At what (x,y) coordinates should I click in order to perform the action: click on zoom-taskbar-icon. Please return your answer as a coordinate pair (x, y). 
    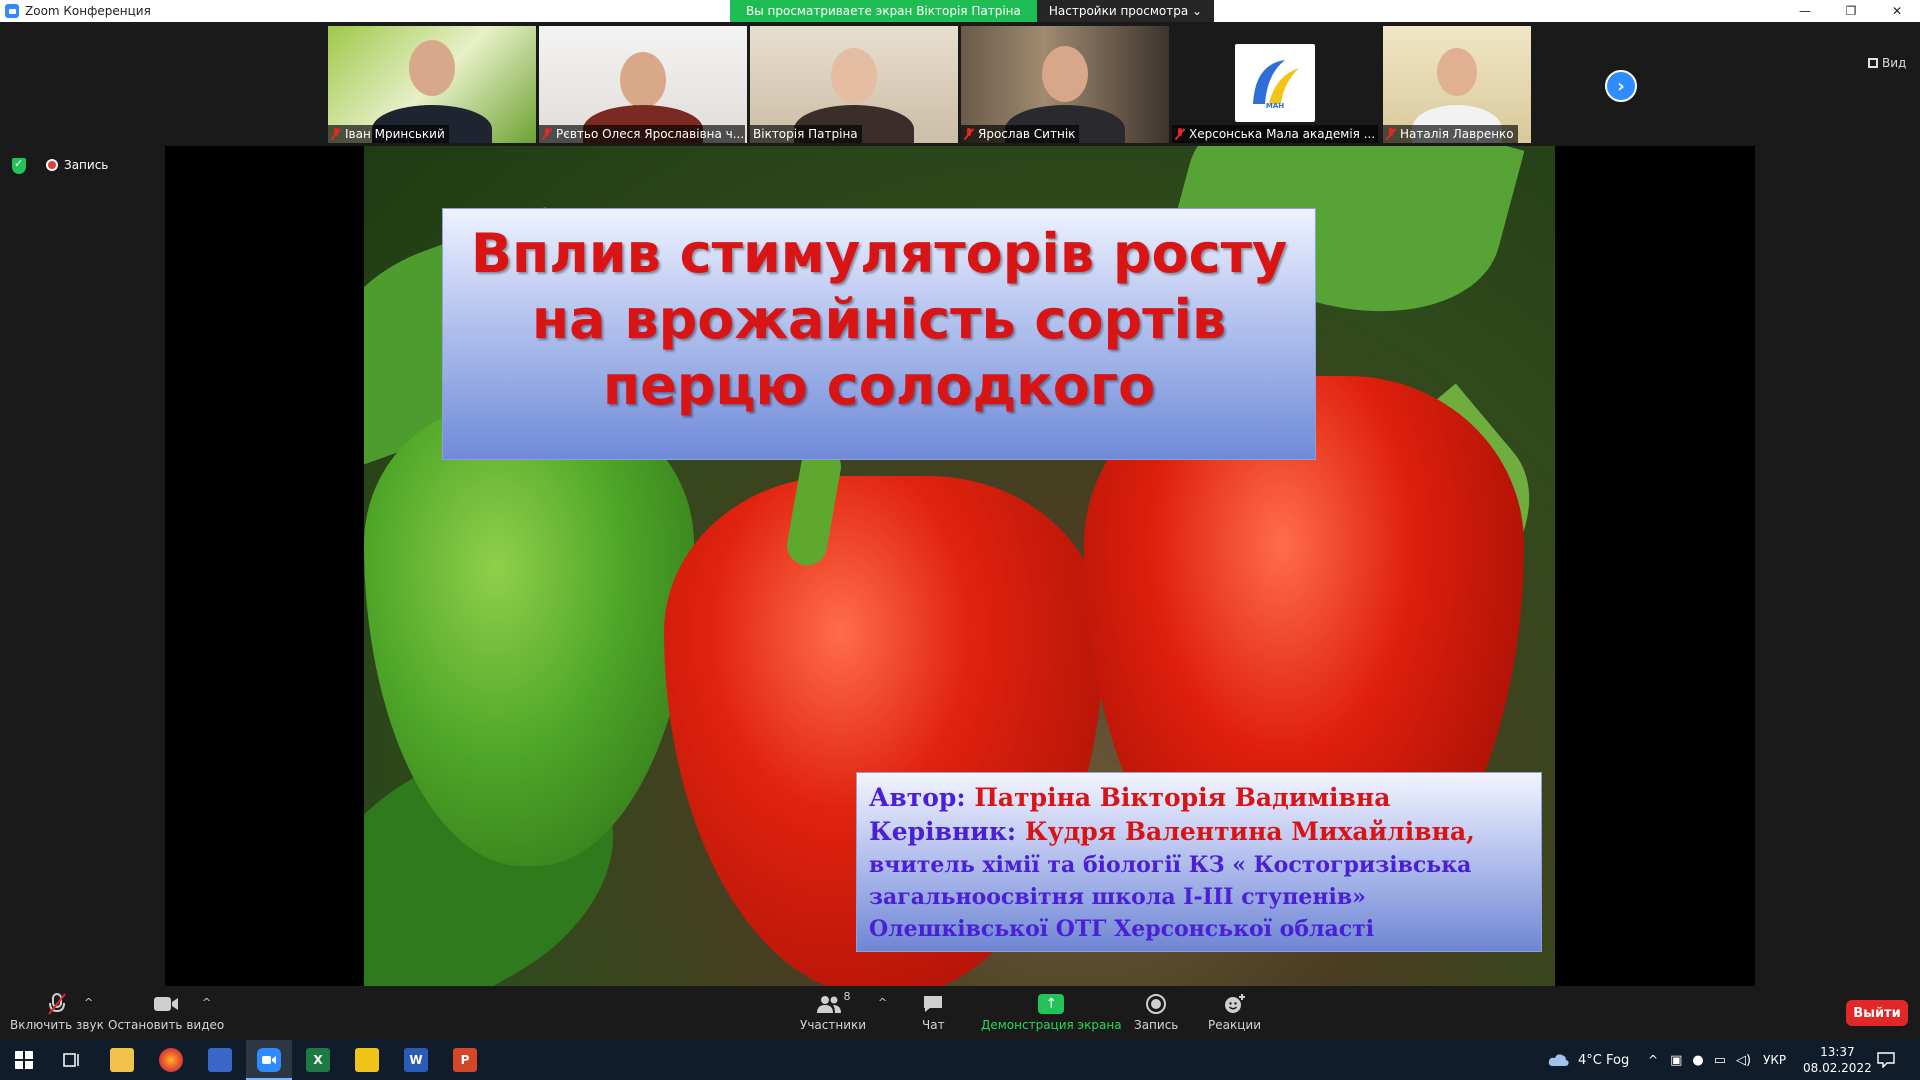
    Looking at the image, I should click on (269, 1060).